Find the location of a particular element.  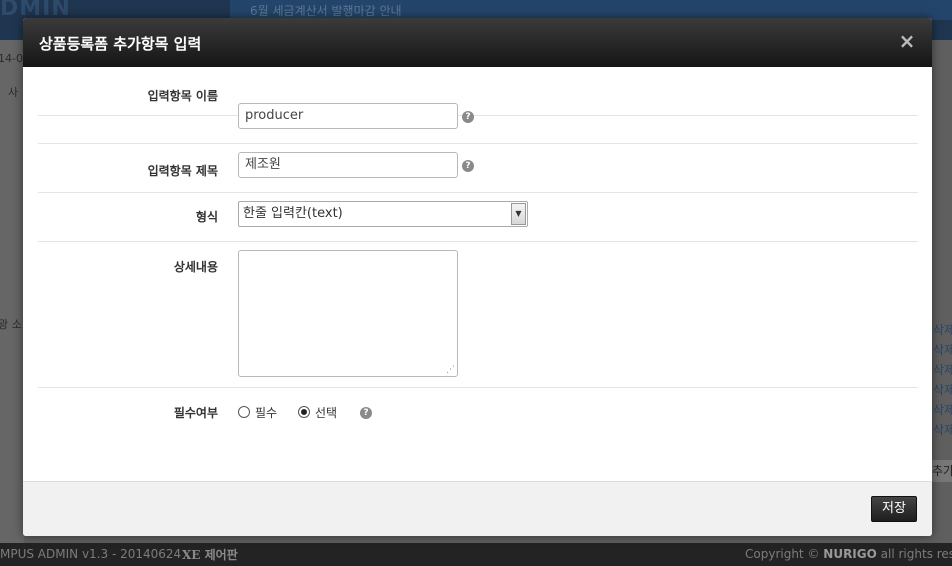

footer-xe-link: XE 제어판 is located at coordinates (210, 554).